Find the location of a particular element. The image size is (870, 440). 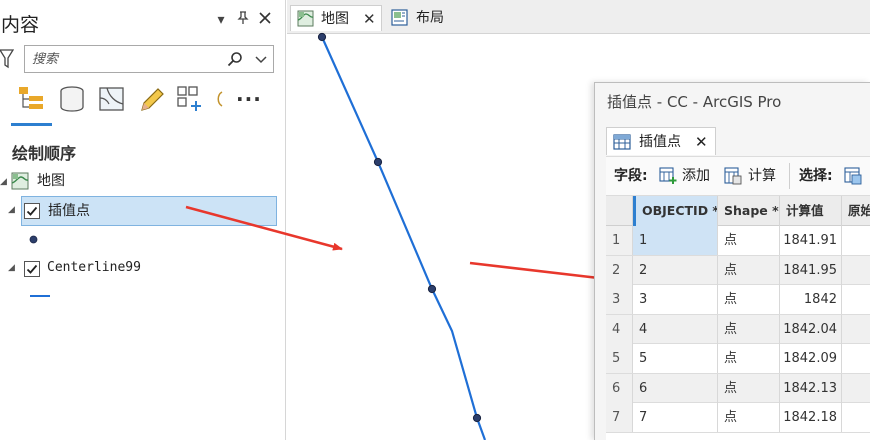

cell-calculated-value: 1841.91 is located at coordinates (811, 240).